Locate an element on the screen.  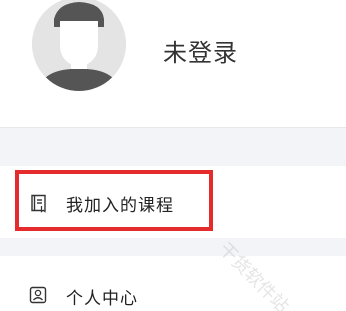
avatar is located at coordinates (79, 45).